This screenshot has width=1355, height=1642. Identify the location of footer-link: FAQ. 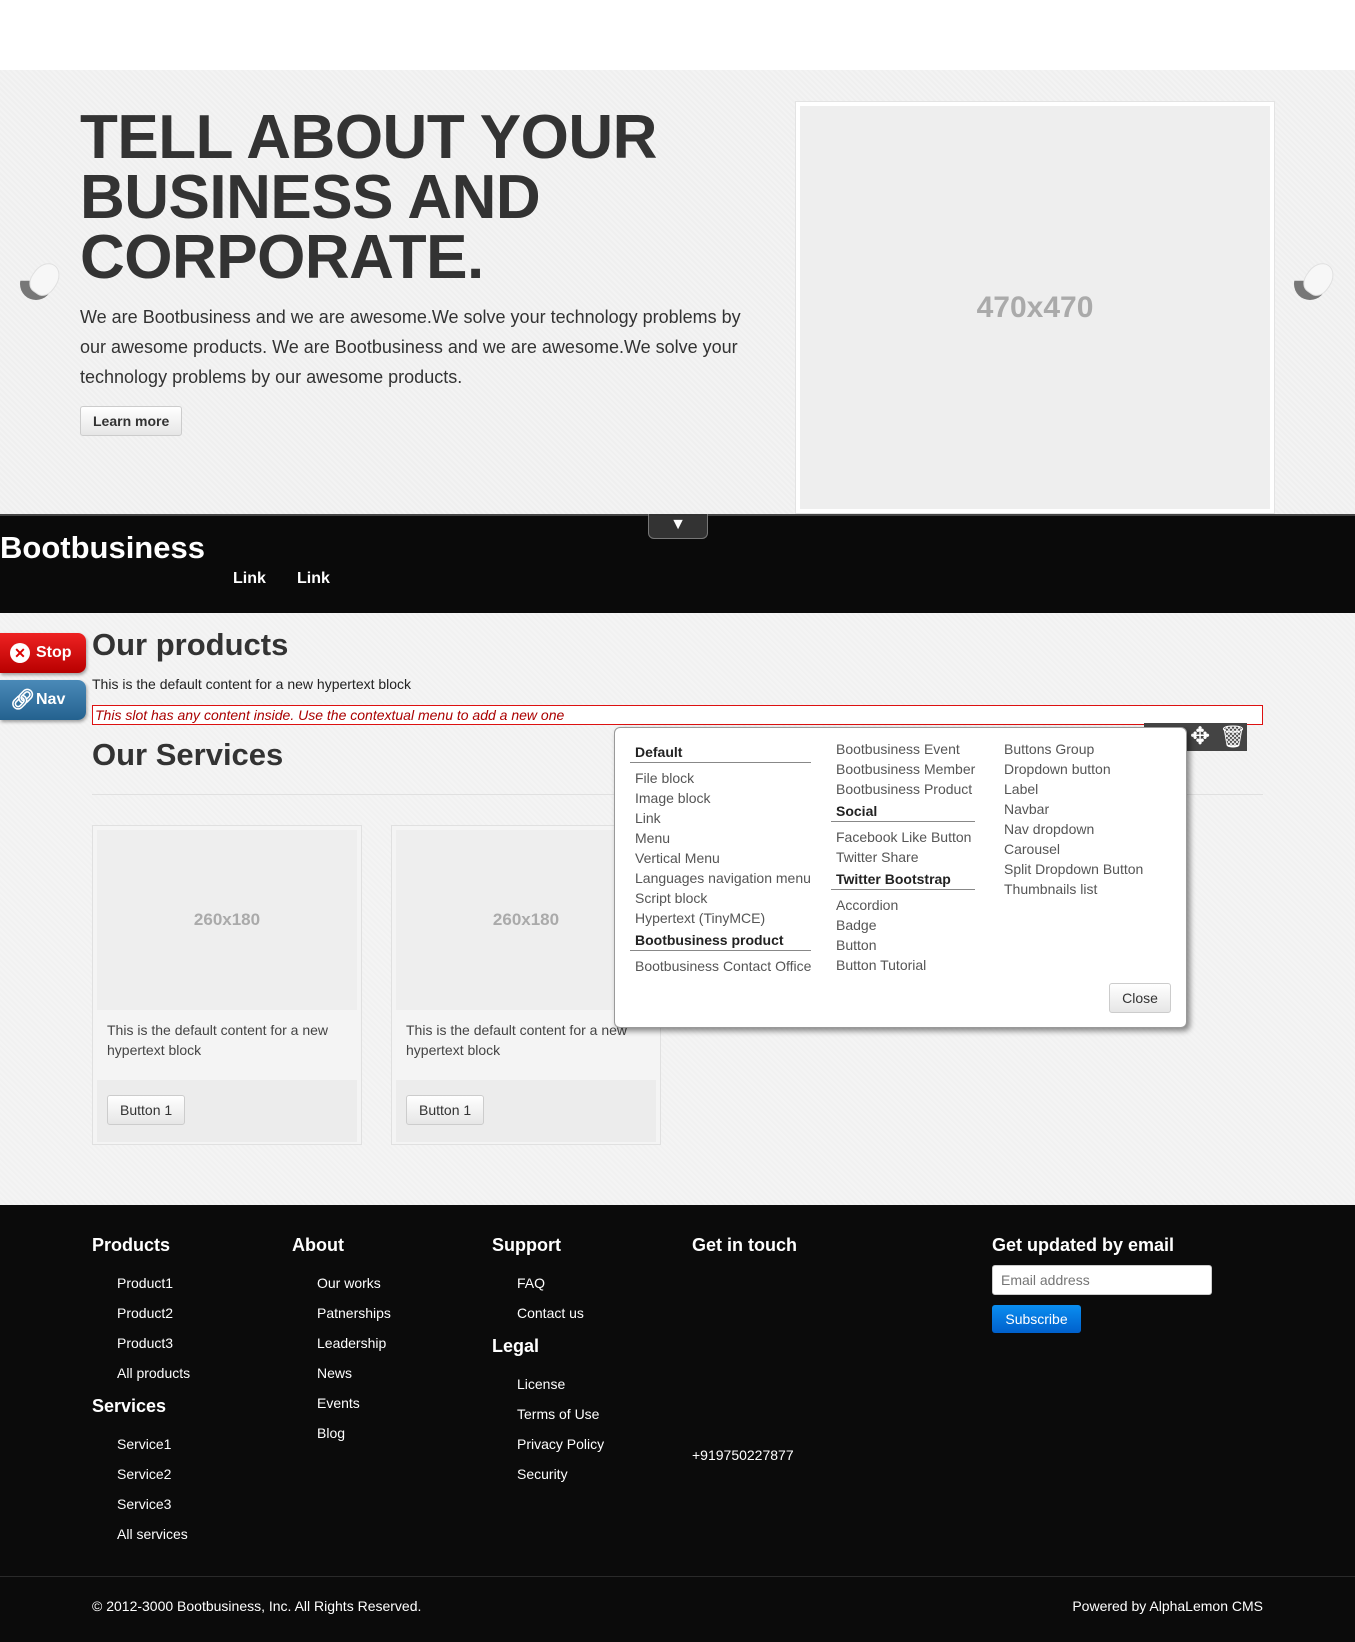
(548, 1283).